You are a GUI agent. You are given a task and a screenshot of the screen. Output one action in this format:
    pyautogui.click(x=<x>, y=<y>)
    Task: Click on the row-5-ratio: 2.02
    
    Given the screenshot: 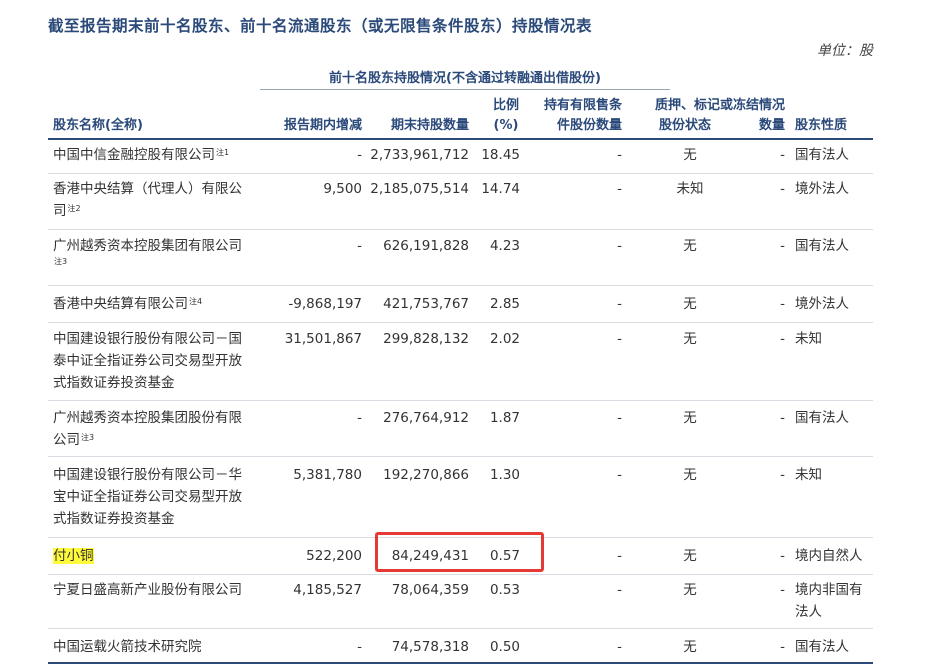 What is the action you would take?
    pyautogui.click(x=504, y=339)
    